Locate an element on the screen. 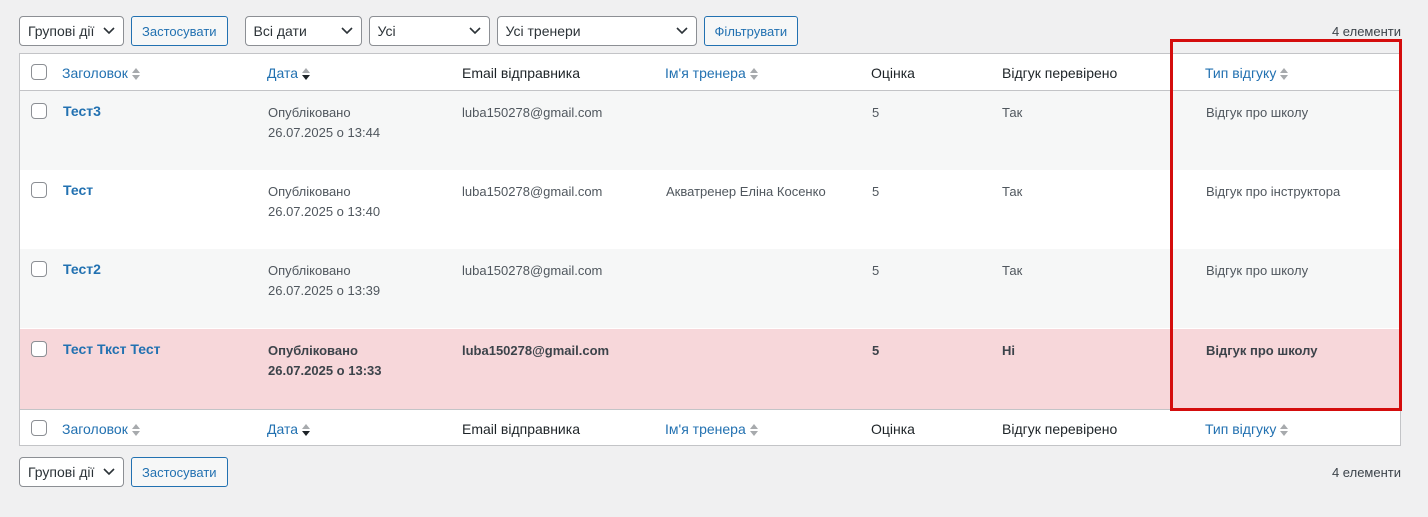 The height and width of the screenshot is (517, 1428). row-trainer: Акватренер Еліна Косенко is located at coordinates (746, 191).